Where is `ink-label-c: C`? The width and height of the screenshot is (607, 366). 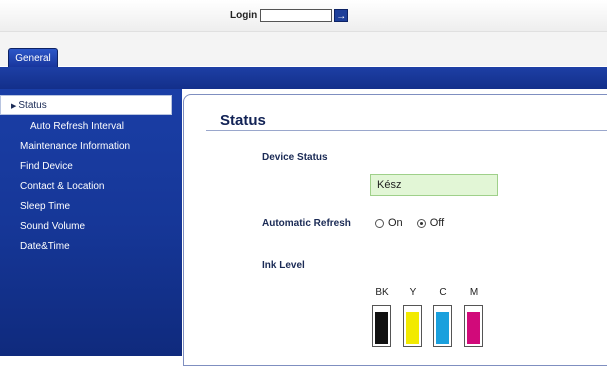 ink-label-c: C is located at coordinates (443, 292).